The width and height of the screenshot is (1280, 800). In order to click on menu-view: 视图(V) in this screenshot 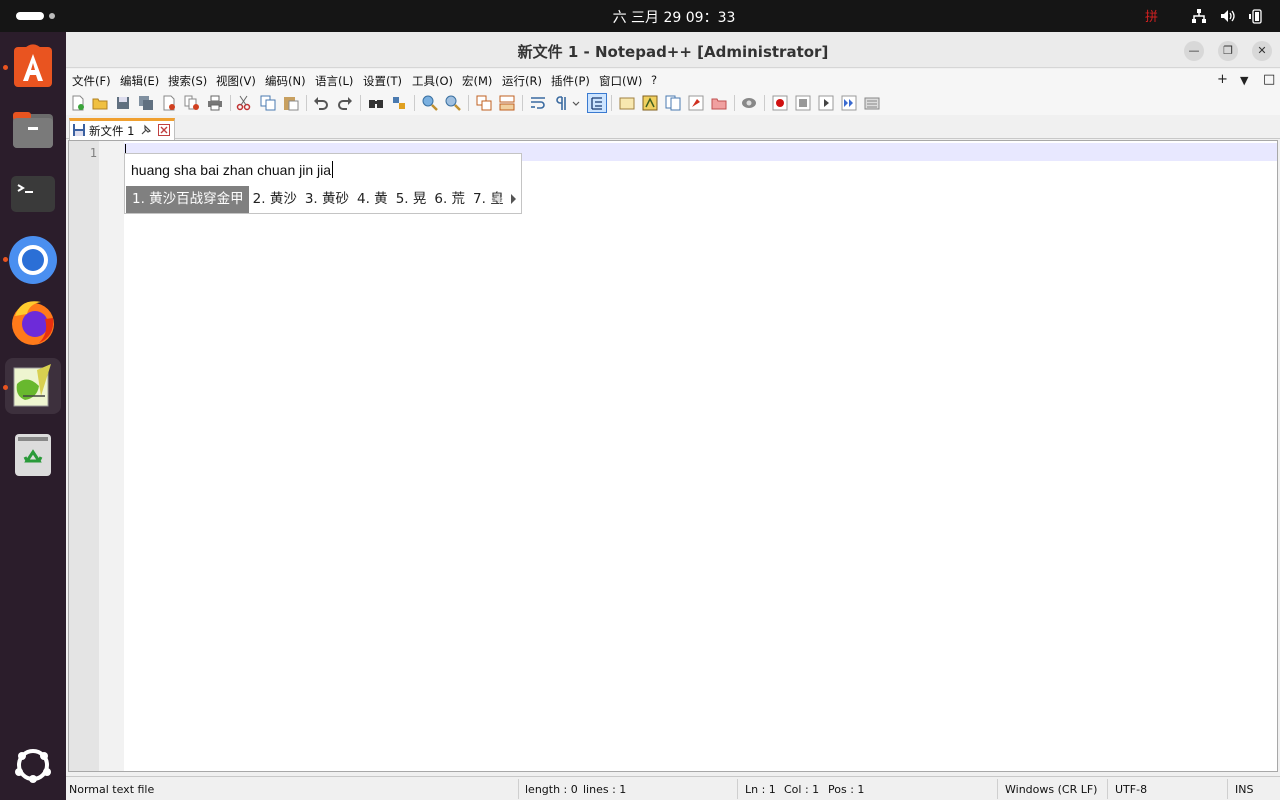, I will do `click(236, 81)`.